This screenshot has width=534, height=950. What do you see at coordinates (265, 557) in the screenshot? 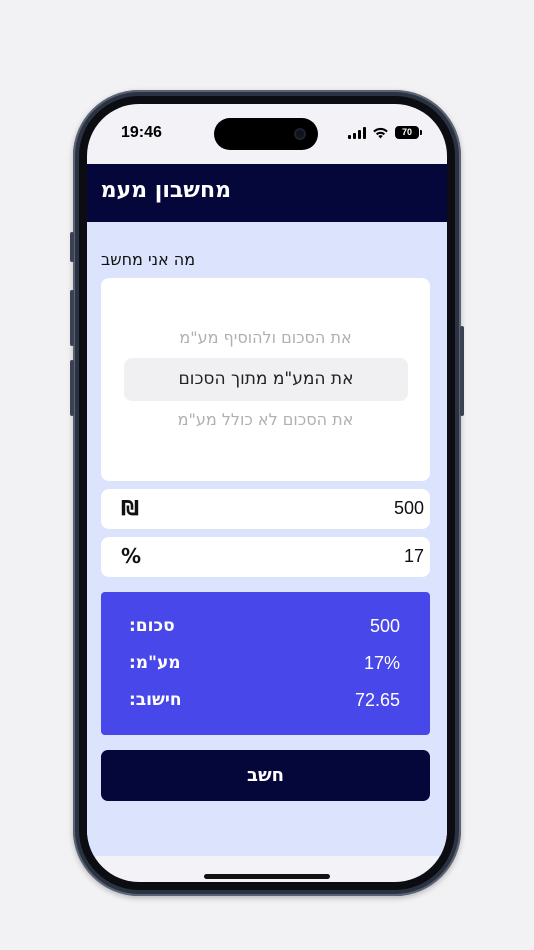
I see `vat-rate-field: % 17` at bounding box center [265, 557].